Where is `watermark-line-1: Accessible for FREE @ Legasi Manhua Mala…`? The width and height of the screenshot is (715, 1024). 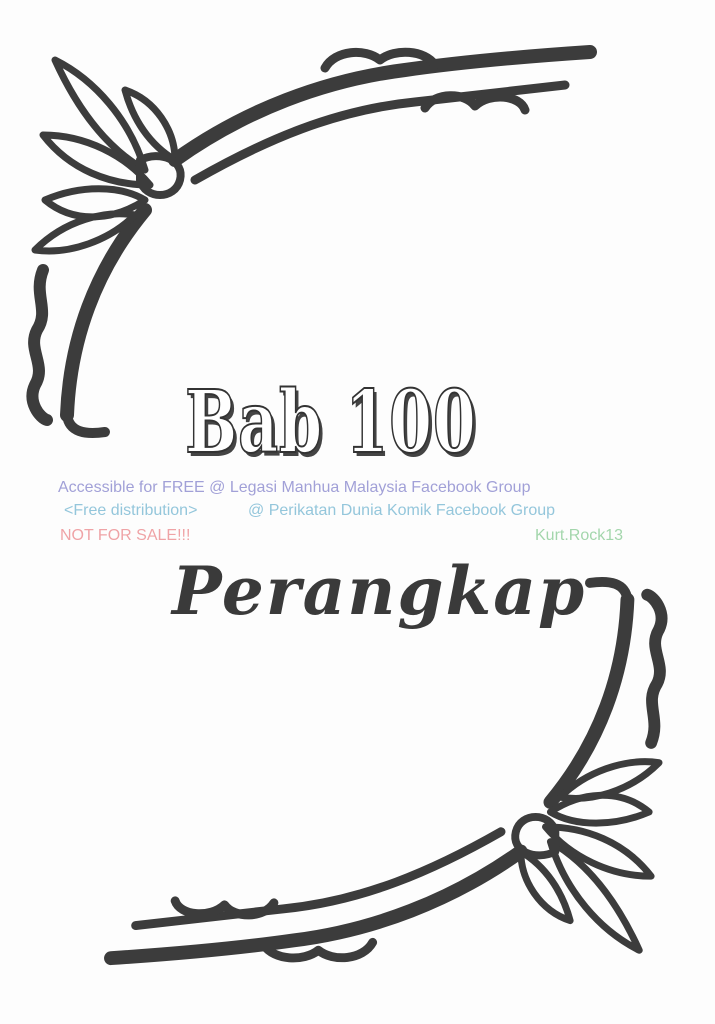
watermark-line-1: Accessible for FREE @ Legasi Manhua Mala… is located at coordinates (294, 487).